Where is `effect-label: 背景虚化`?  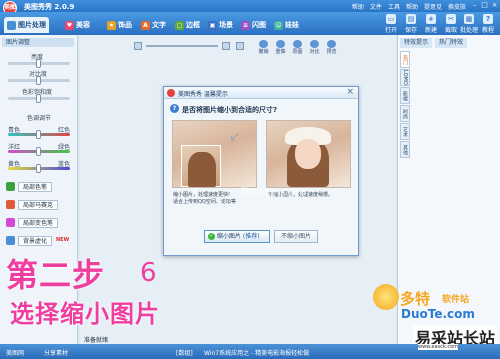 effect-label: 背景虚化 is located at coordinates (35, 240).